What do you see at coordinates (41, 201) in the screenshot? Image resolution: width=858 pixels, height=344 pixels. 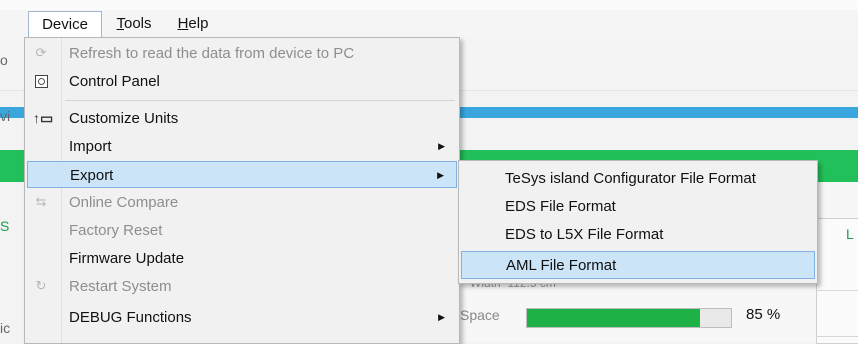 I see `compare-icon: ⇆` at bounding box center [41, 201].